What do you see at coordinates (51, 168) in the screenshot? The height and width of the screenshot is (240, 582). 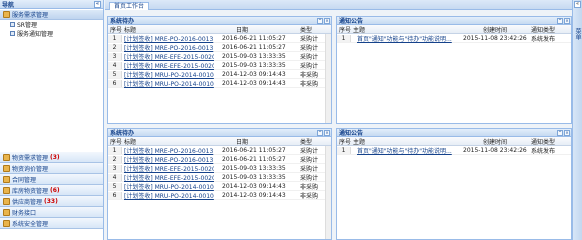 I see `sidebar-group-material-inquiry: 物资询价管理` at bounding box center [51, 168].